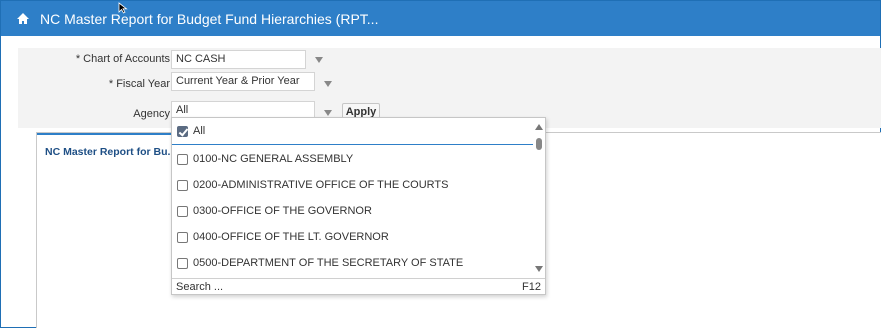 This screenshot has height=328, width=881. What do you see at coordinates (358, 286) in the screenshot?
I see `dropdown-search: Search ... F12` at bounding box center [358, 286].